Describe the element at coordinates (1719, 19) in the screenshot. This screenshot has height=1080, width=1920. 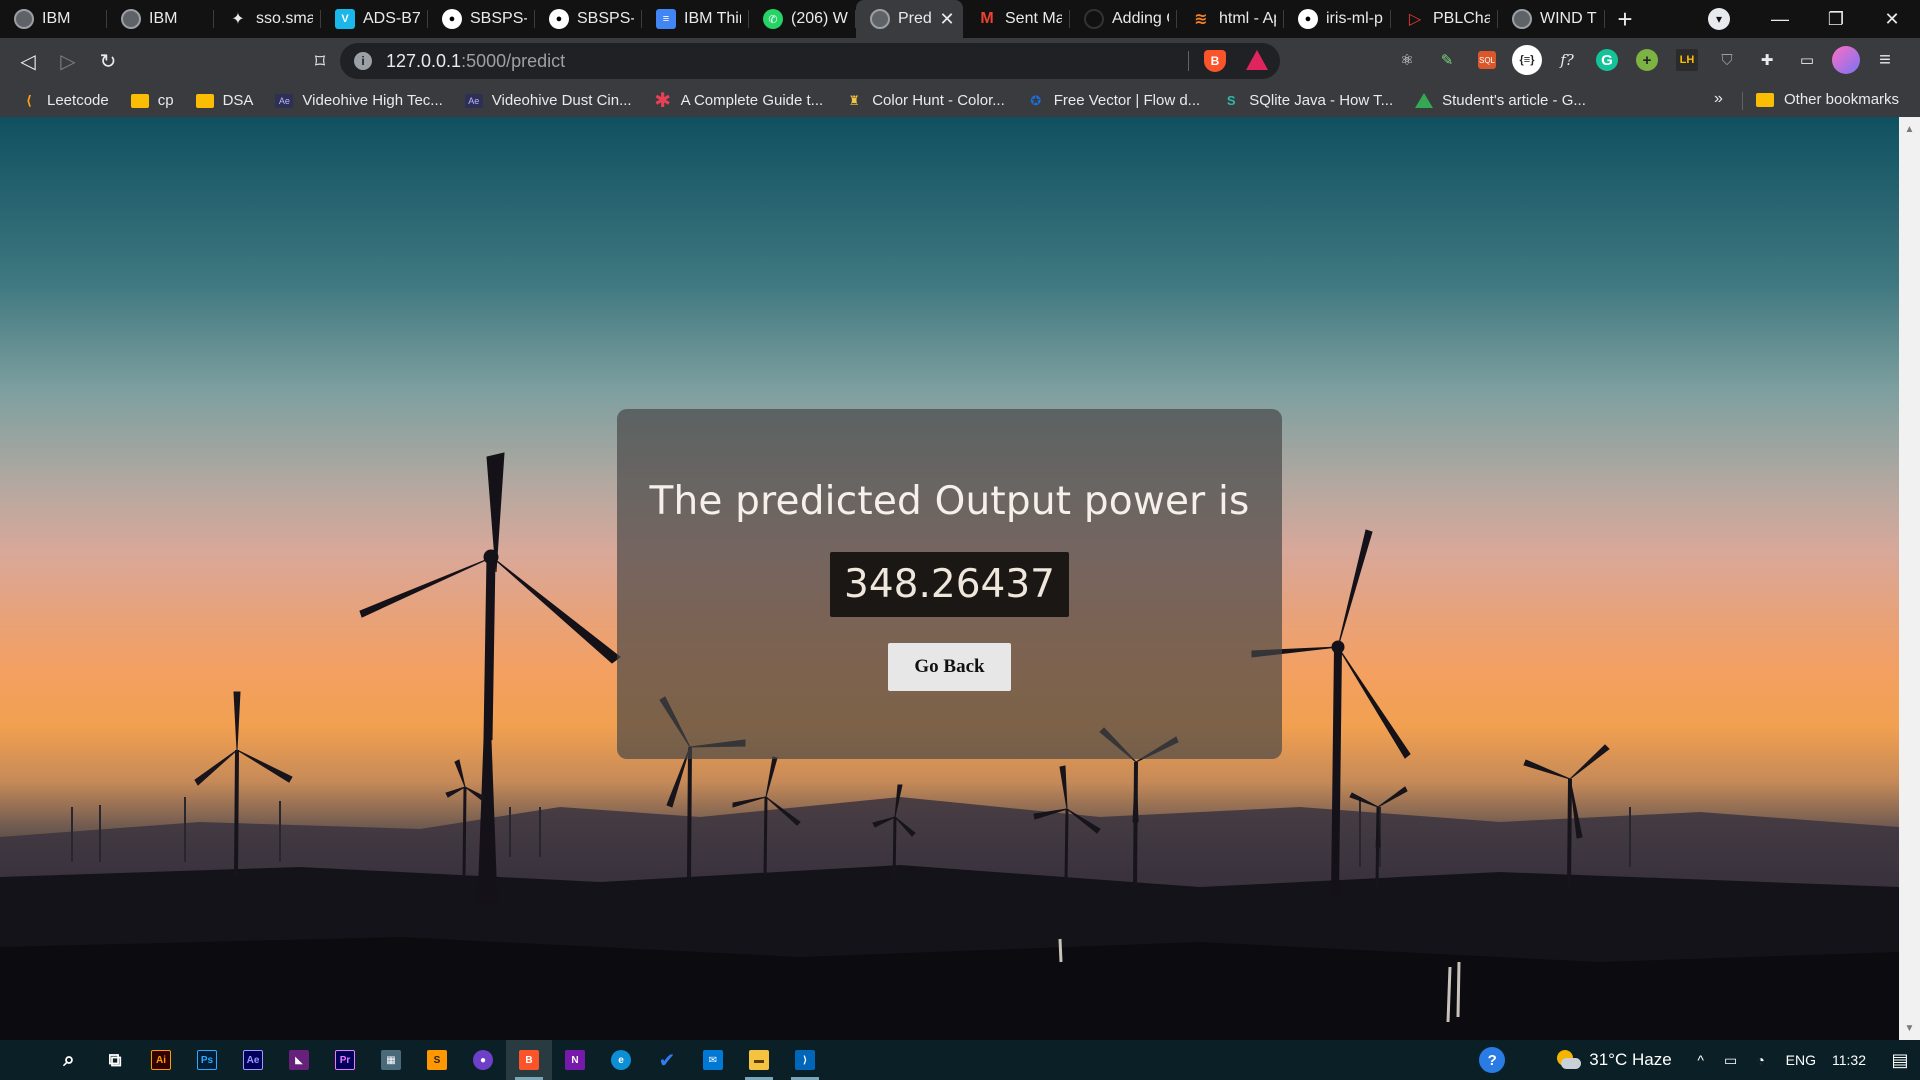
I see `tab-search-dropdown-icon: ▾` at that location.